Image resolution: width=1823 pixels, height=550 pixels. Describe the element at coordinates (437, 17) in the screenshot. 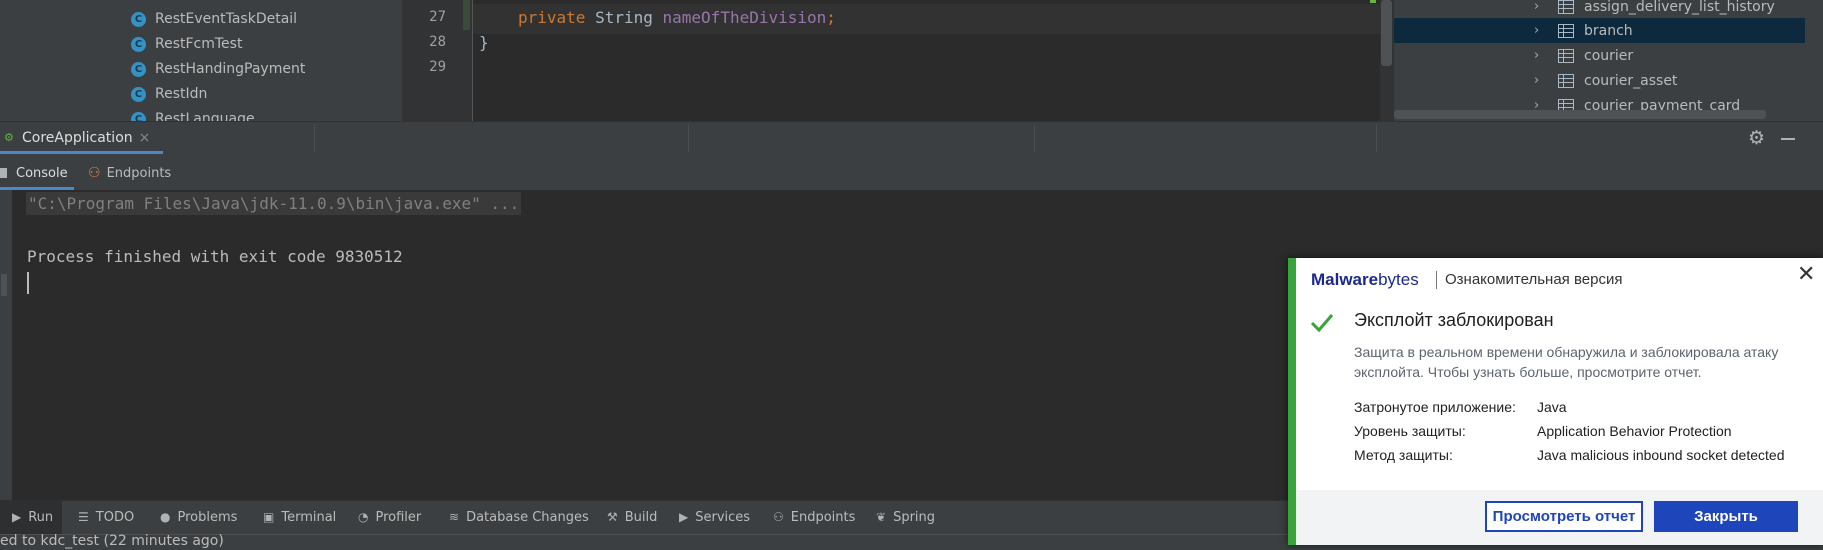

I see `line-number: 27` at that location.